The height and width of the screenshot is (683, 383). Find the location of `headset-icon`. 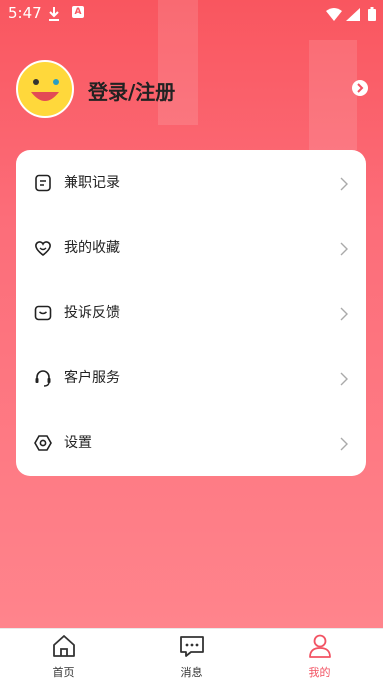

headset-icon is located at coordinates (43, 378).